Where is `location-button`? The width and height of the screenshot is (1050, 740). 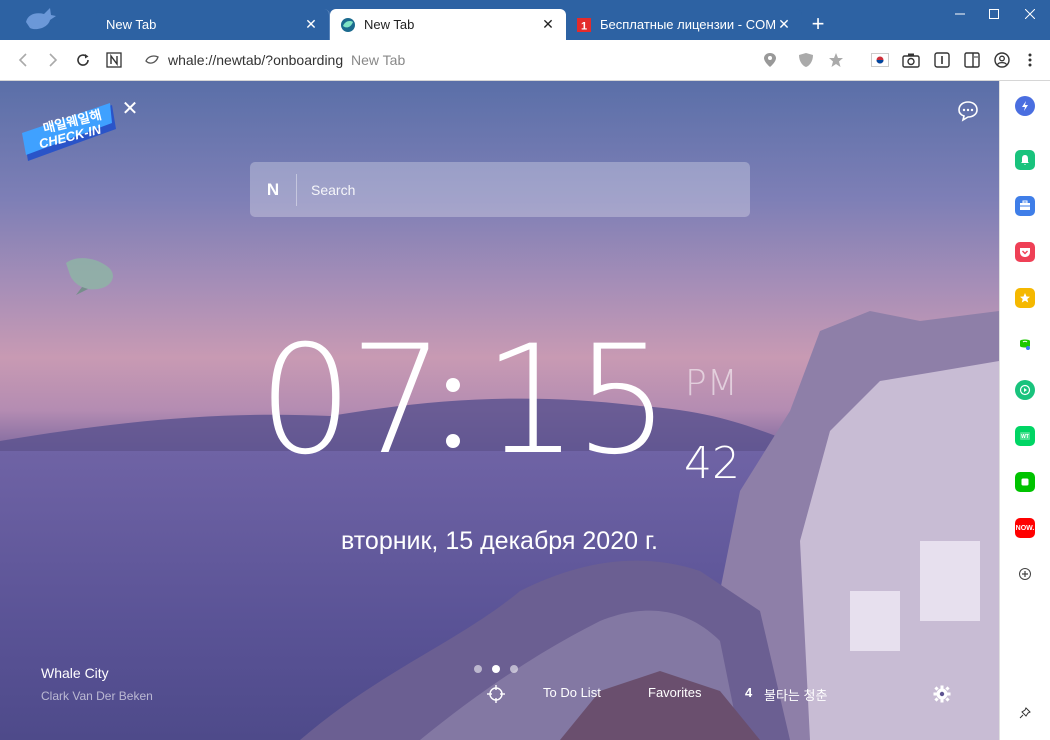
location-button is located at coordinates (770, 60).